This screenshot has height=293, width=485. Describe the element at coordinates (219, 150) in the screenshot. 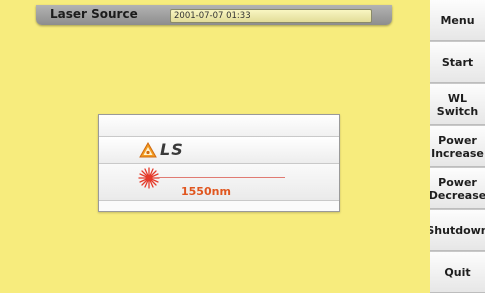

I see `source-row: LS` at that location.